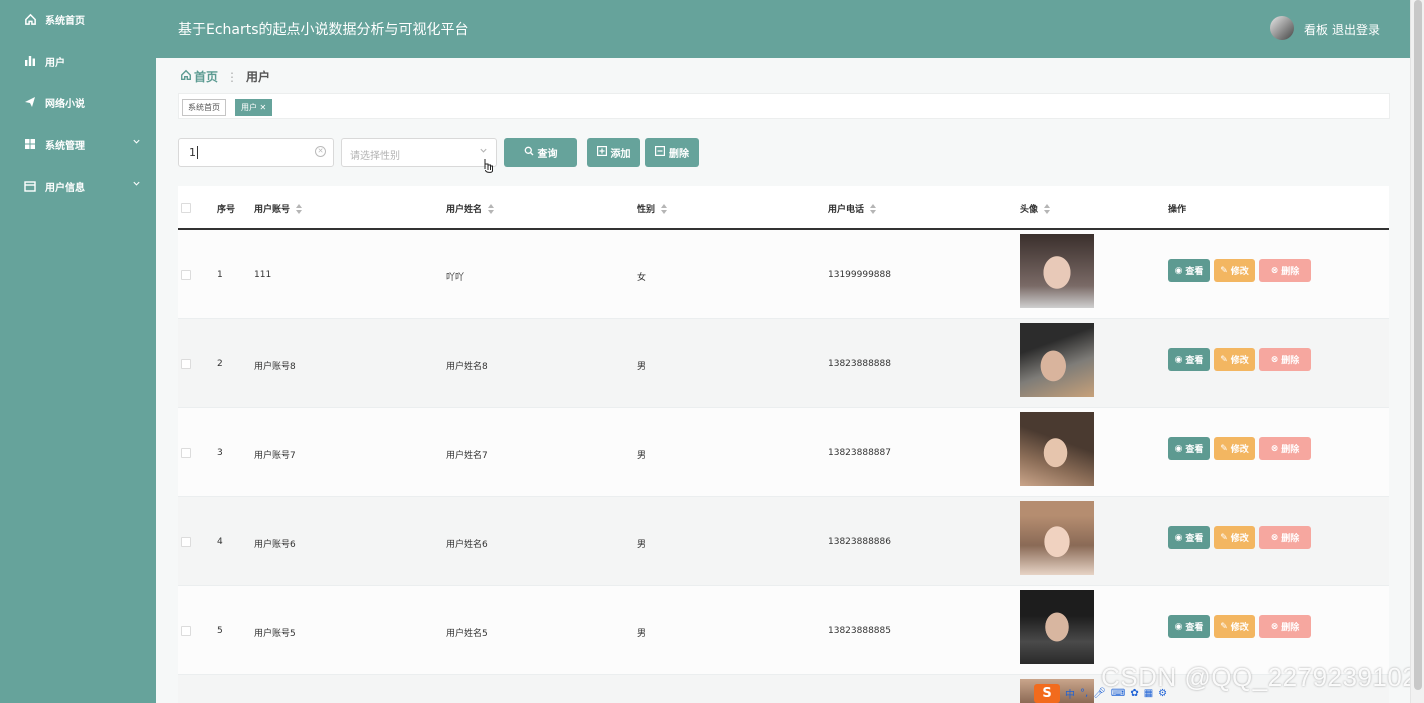  What do you see at coordinates (78, 19) in the screenshot?
I see `sidebar-item-home: 系统首页` at bounding box center [78, 19].